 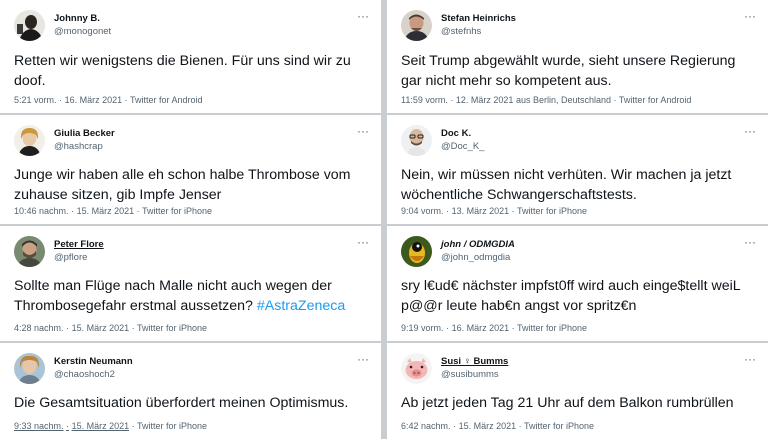 I want to click on user-handle: @john_odmgdia, so click(x=478, y=257).